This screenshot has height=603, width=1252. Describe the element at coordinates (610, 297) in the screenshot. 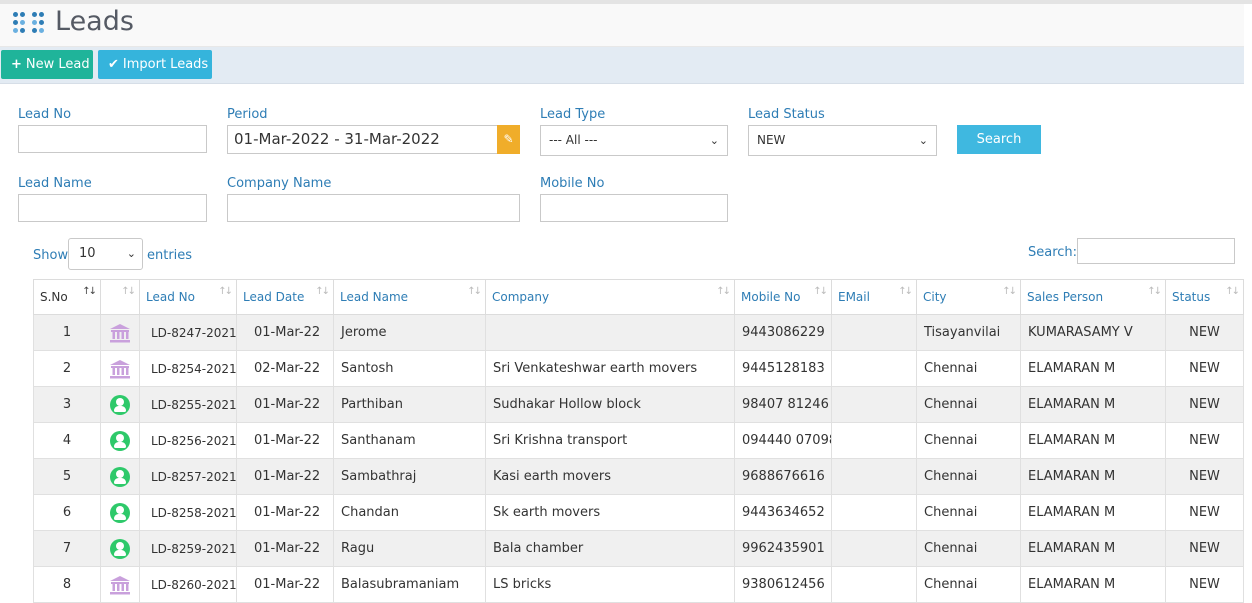

I see `column-header-company: Company ↑↓` at that location.